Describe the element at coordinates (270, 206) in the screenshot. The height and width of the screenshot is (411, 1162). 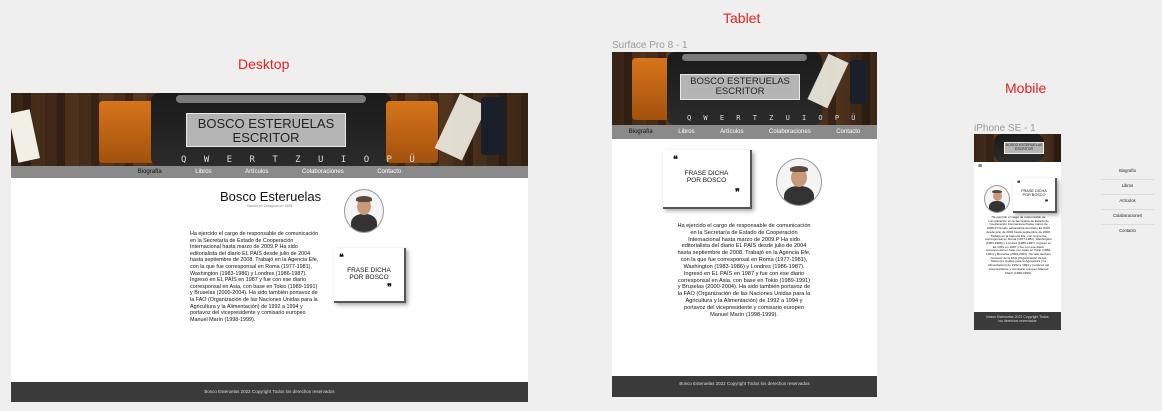
I see `desktop-author-subtitle: Nacido en Zaragoza en 1955` at that location.